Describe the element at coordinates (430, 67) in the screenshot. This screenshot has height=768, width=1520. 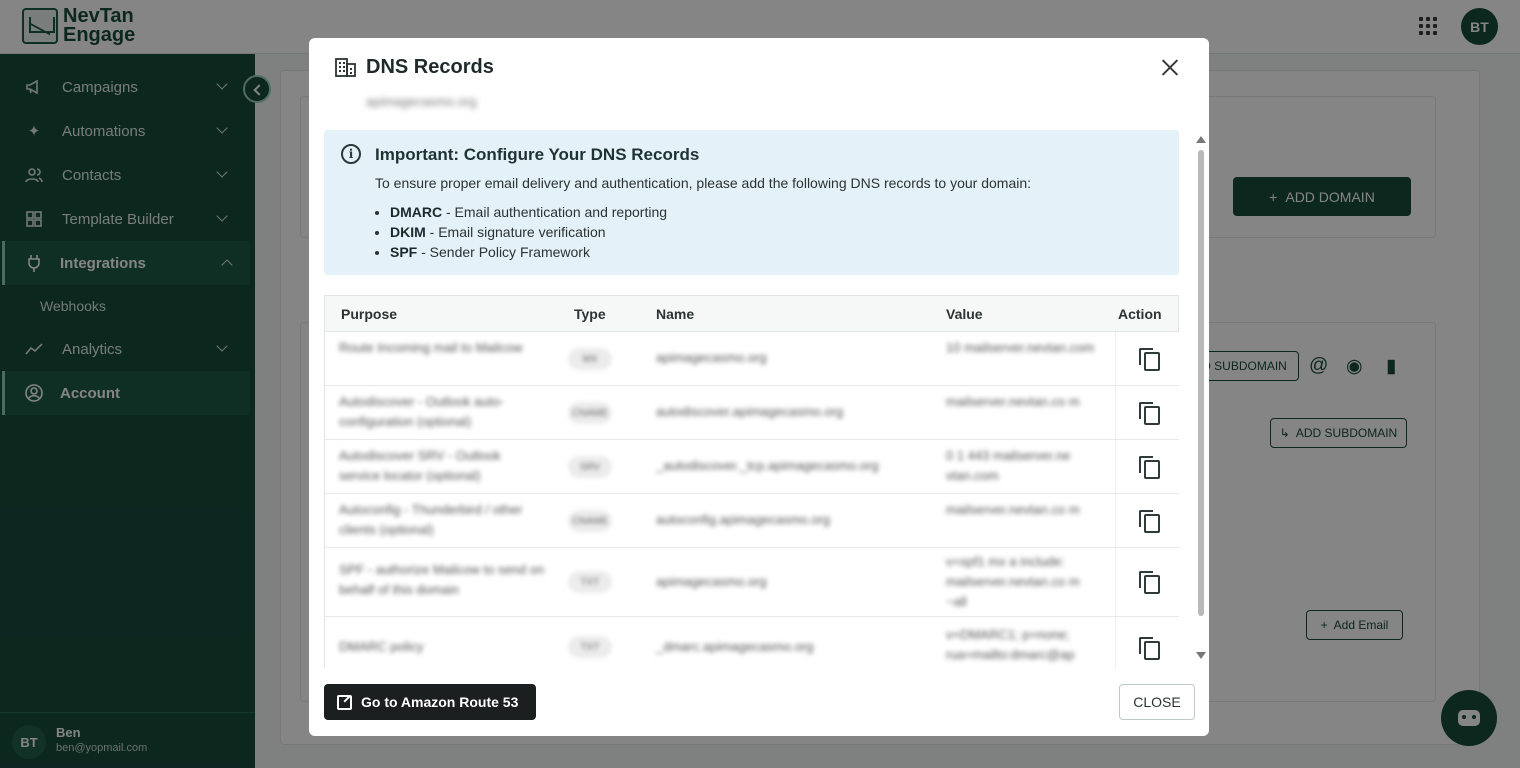
I see `dialog-title: DNS Records` at that location.